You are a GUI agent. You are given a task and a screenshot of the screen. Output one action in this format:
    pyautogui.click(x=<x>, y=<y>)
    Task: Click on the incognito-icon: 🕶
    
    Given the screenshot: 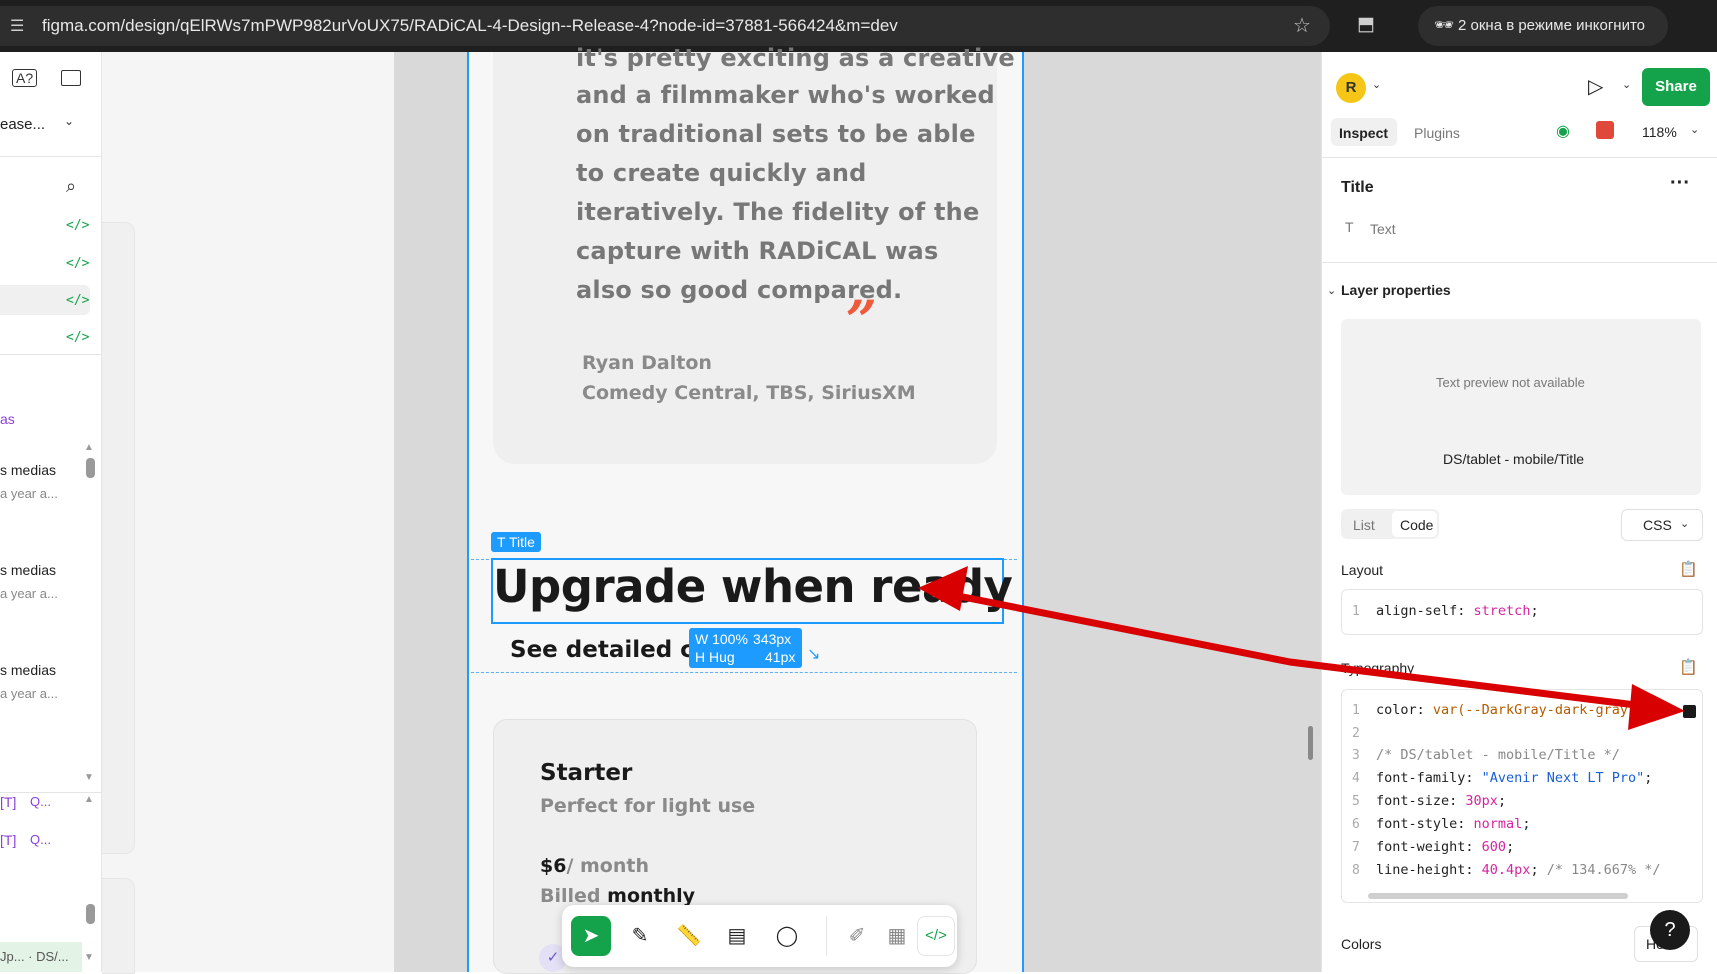 What is the action you would take?
    pyautogui.click(x=1444, y=25)
    